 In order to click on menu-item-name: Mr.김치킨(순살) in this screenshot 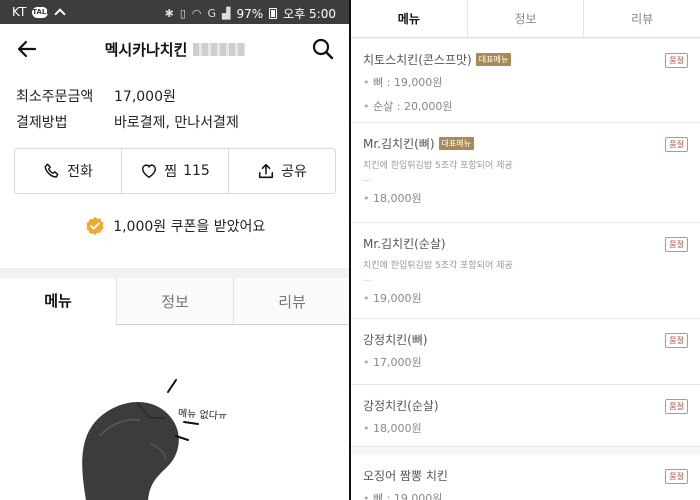, I will do `click(404, 244)`.